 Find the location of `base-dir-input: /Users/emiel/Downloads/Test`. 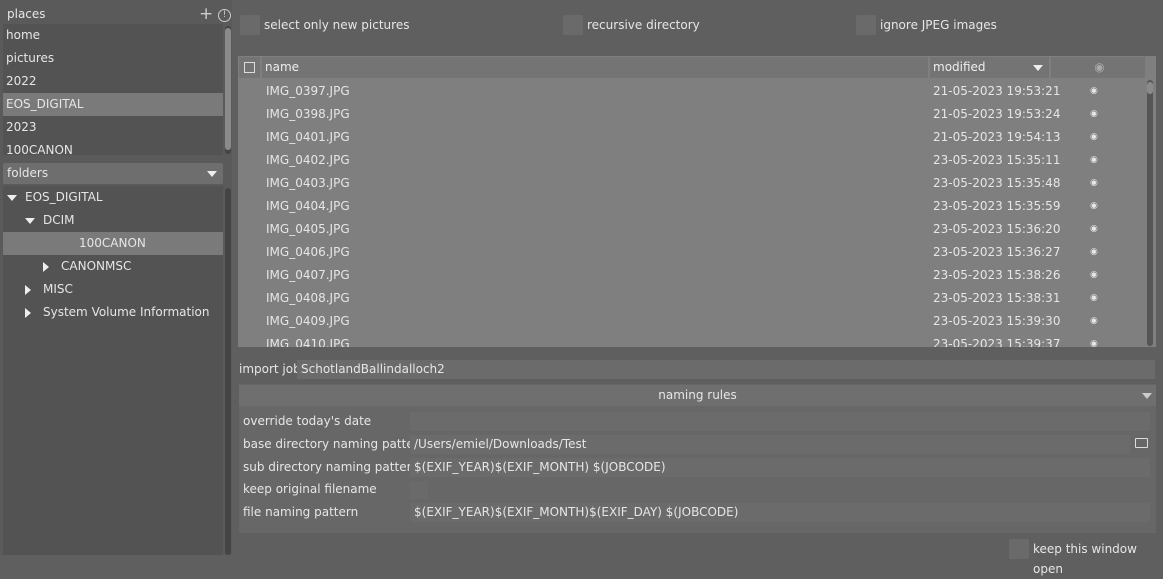

base-dir-input: /Users/emiel/Downloads/Test is located at coordinates (770, 444).